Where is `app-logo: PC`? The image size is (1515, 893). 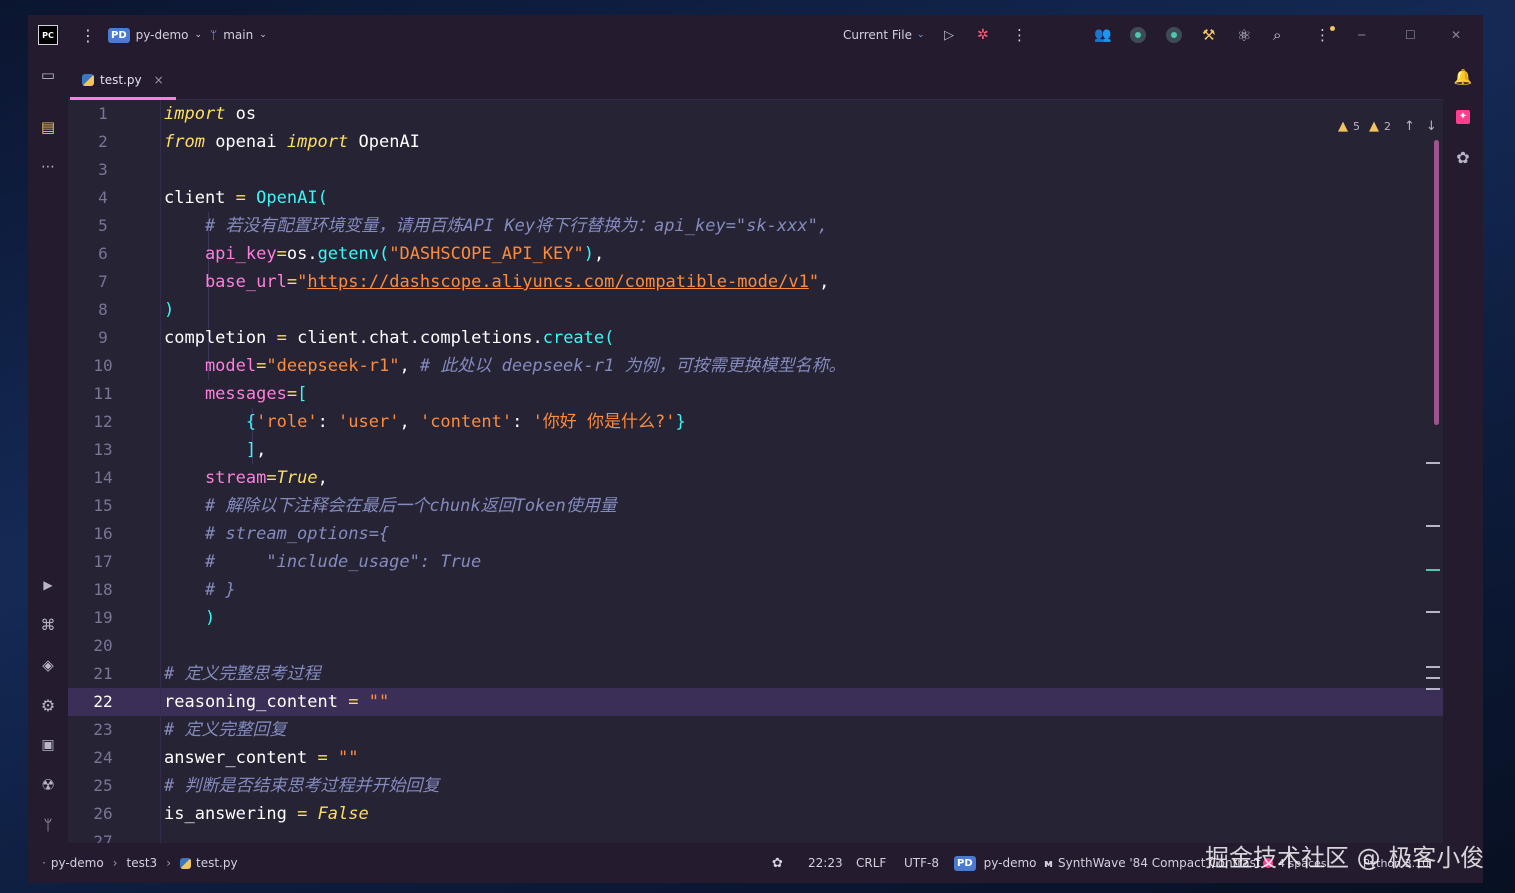
app-logo: PC is located at coordinates (48, 35).